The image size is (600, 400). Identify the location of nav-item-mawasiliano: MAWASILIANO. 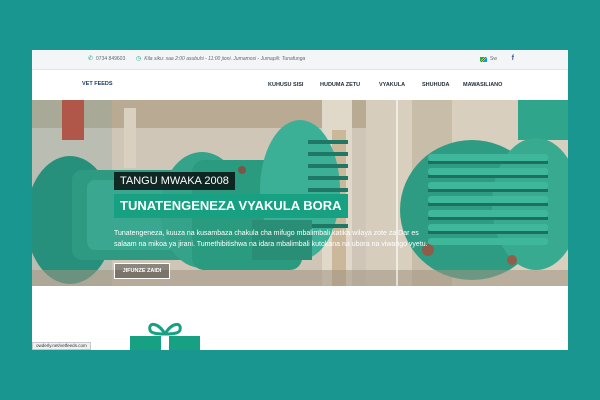
(482, 85).